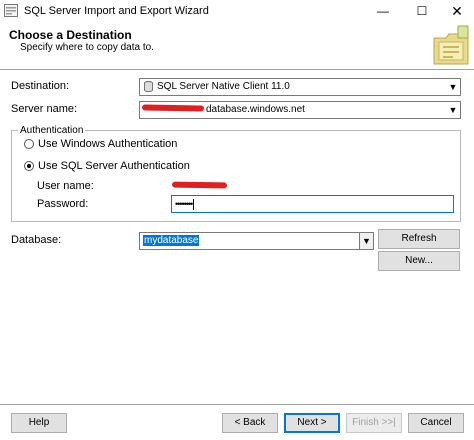 This screenshot has height=440, width=474. What do you see at coordinates (116, 11) in the screenshot?
I see `window-title: SQL Server Import and Export Wizard` at bounding box center [116, 11].